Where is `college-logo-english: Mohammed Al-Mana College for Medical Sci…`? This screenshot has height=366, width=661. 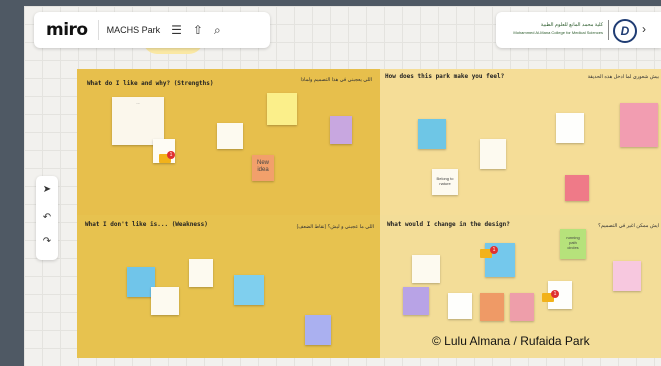
college-logo-english: Mohammed Al-Mana College for Medical Sci… is located at coordinates (558, 32).